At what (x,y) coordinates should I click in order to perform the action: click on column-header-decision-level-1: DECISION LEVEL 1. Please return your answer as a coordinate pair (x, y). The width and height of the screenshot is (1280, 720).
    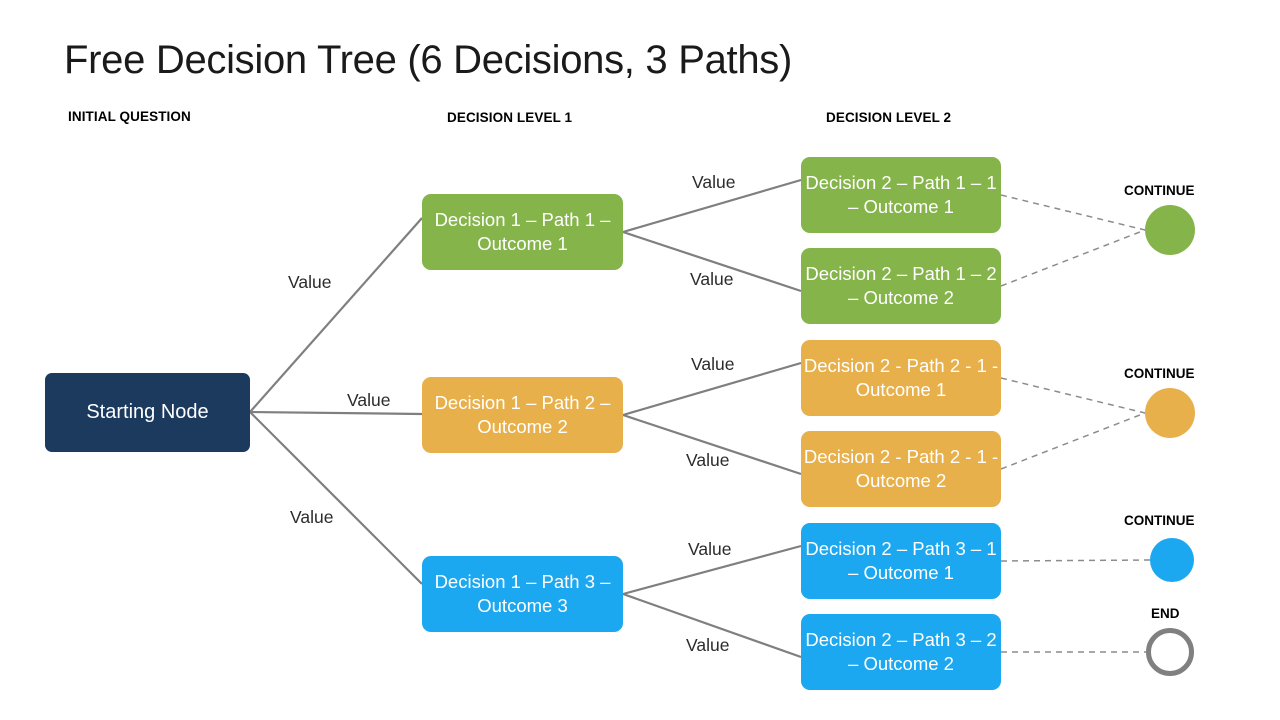
    Looking at the image, I should click on (510, 117).